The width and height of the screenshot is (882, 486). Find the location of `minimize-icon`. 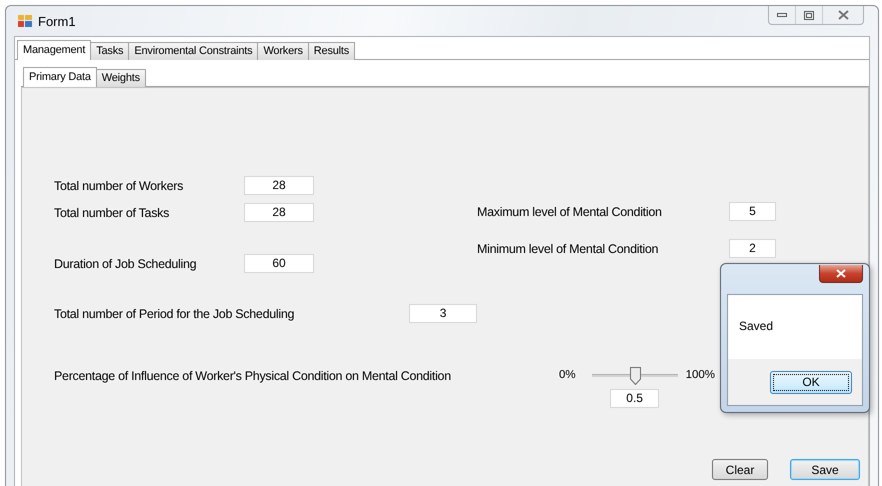

minimize-icon is located at coordinates (782, 15).